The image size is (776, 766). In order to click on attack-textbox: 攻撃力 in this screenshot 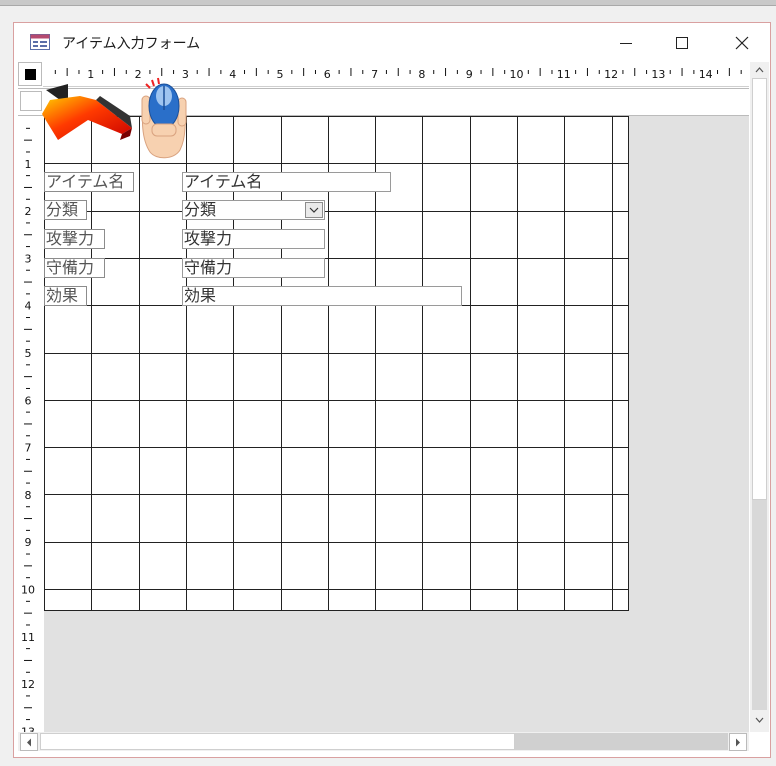, I will do `click(253, 239)`.